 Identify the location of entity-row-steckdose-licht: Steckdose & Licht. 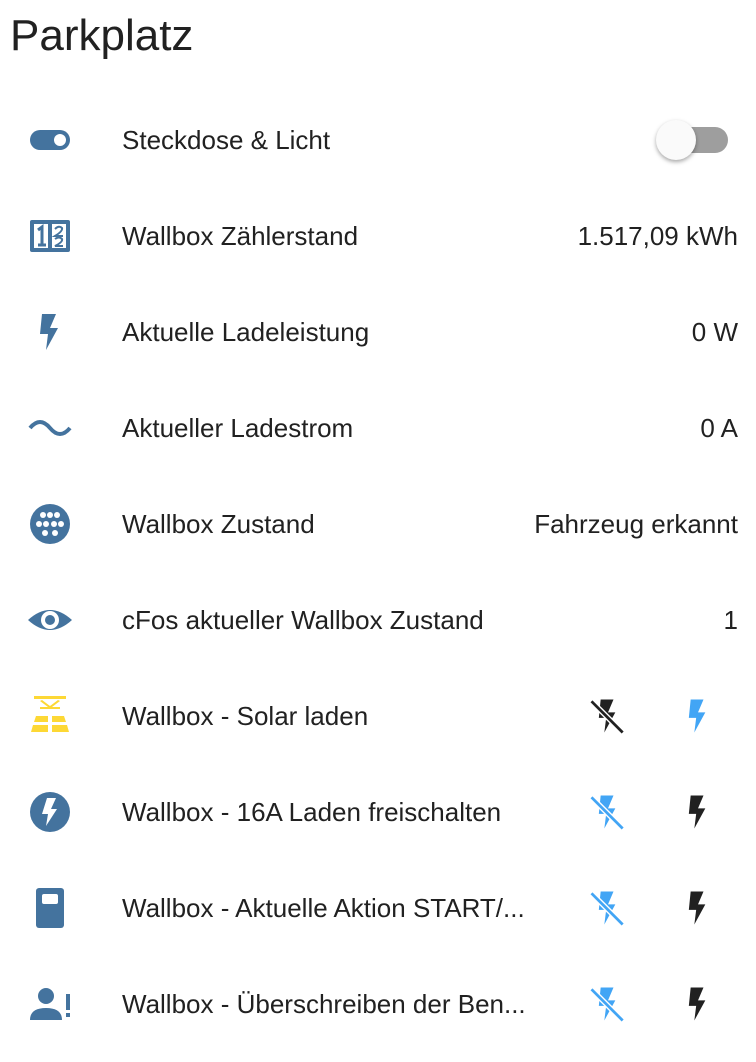
(378, 140).